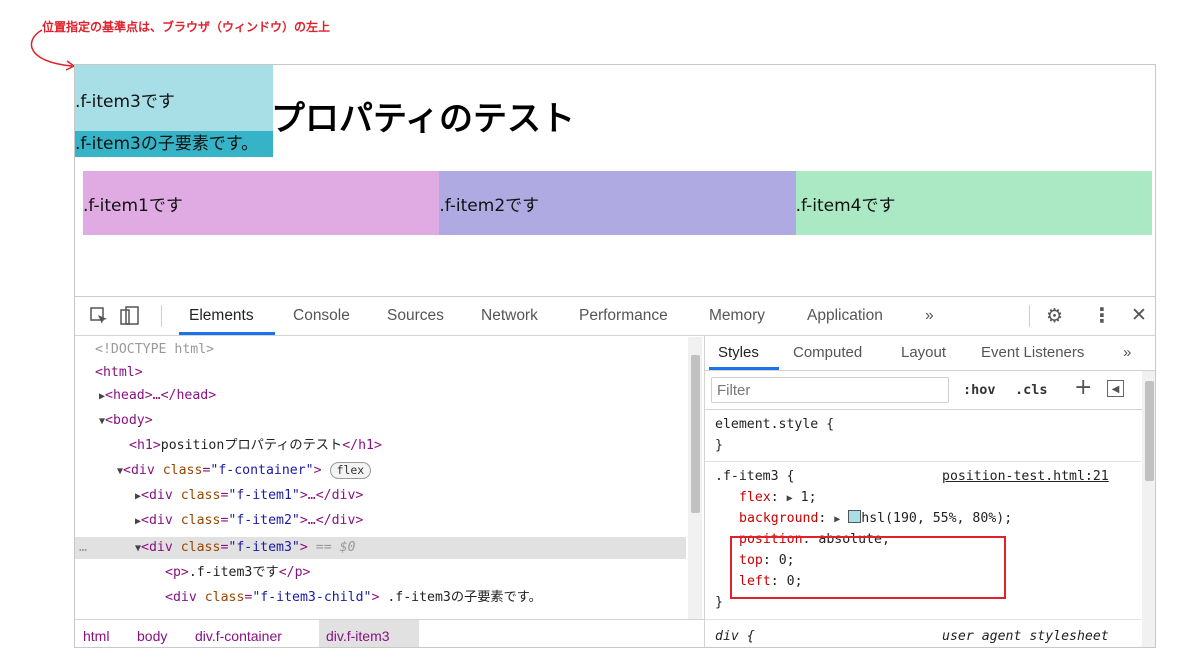 This screenshot has height=671, width=1200. What do you see at coordinates (855, 516) in the screenshot?
I see `color-swatch` at bounding box center [855, 516].